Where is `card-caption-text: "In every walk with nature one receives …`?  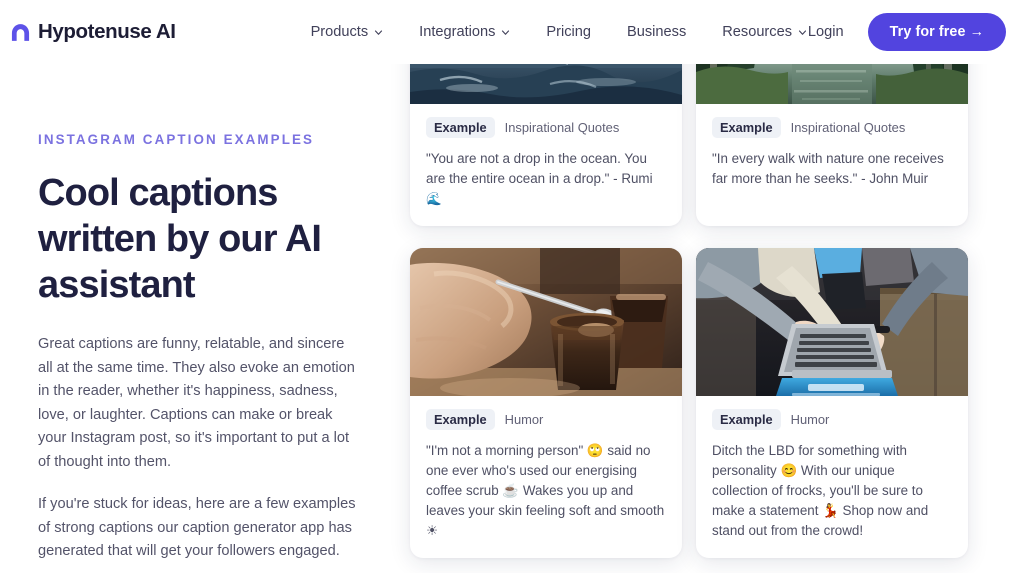
card-caption-text: "In every walk with nature one receives … is located at coordinates (828, 169).